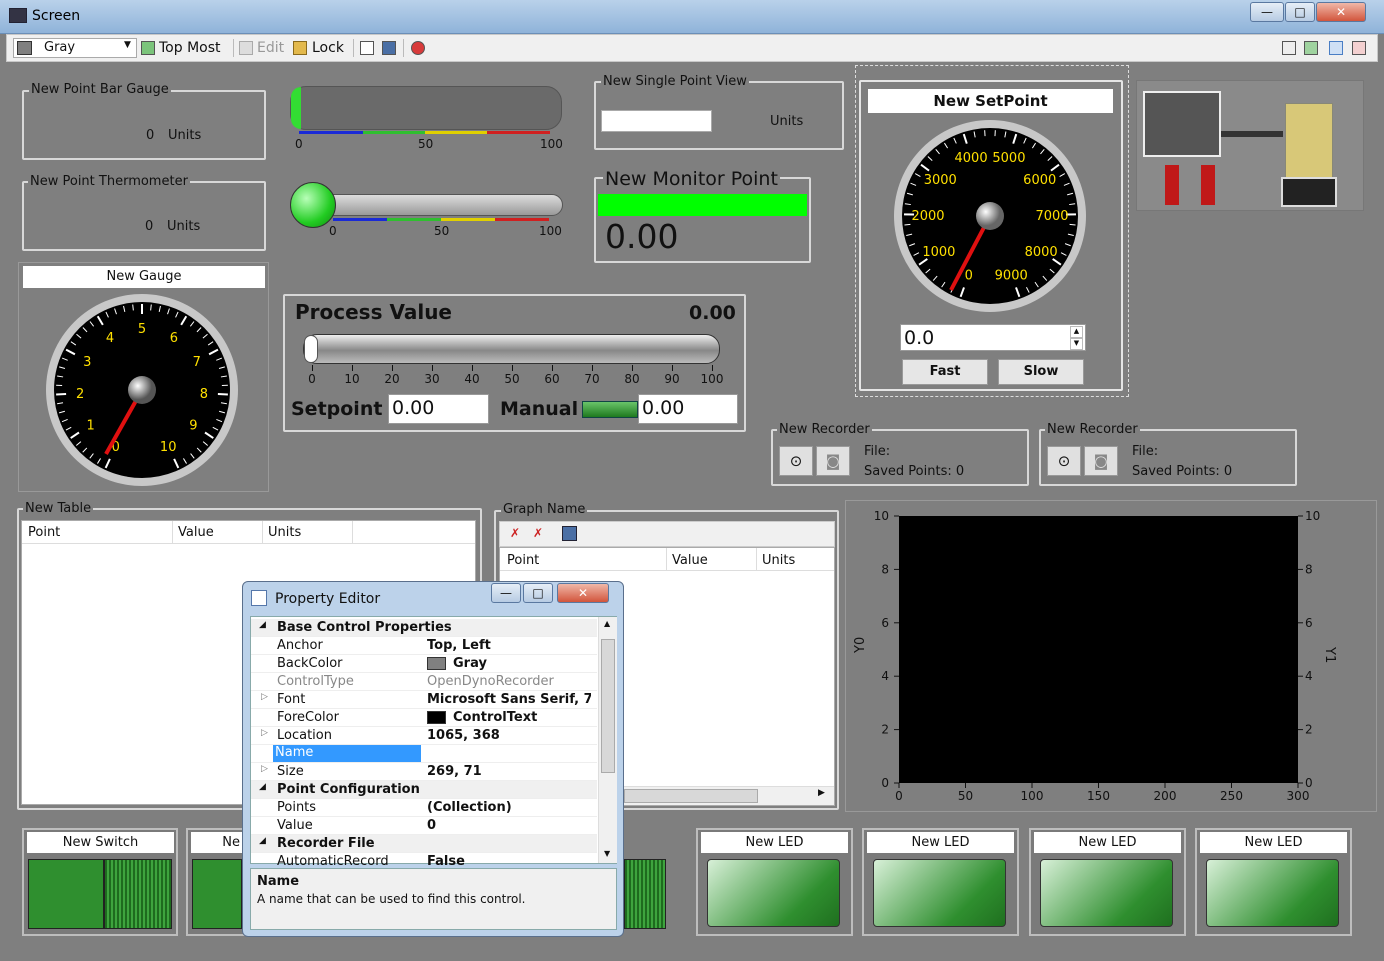  I want to click on dial-tick, so click(907, 224).